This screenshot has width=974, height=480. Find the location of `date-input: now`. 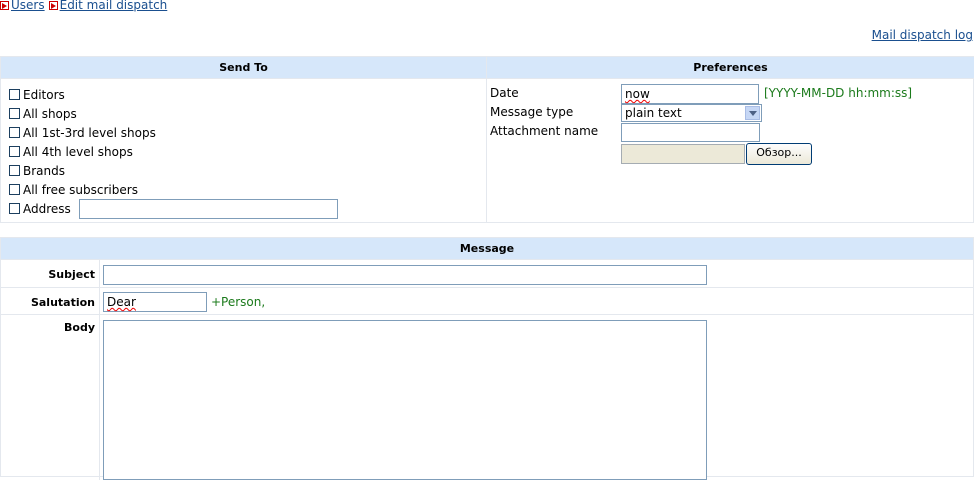

date-input: now is located at coordinates (690, 94).